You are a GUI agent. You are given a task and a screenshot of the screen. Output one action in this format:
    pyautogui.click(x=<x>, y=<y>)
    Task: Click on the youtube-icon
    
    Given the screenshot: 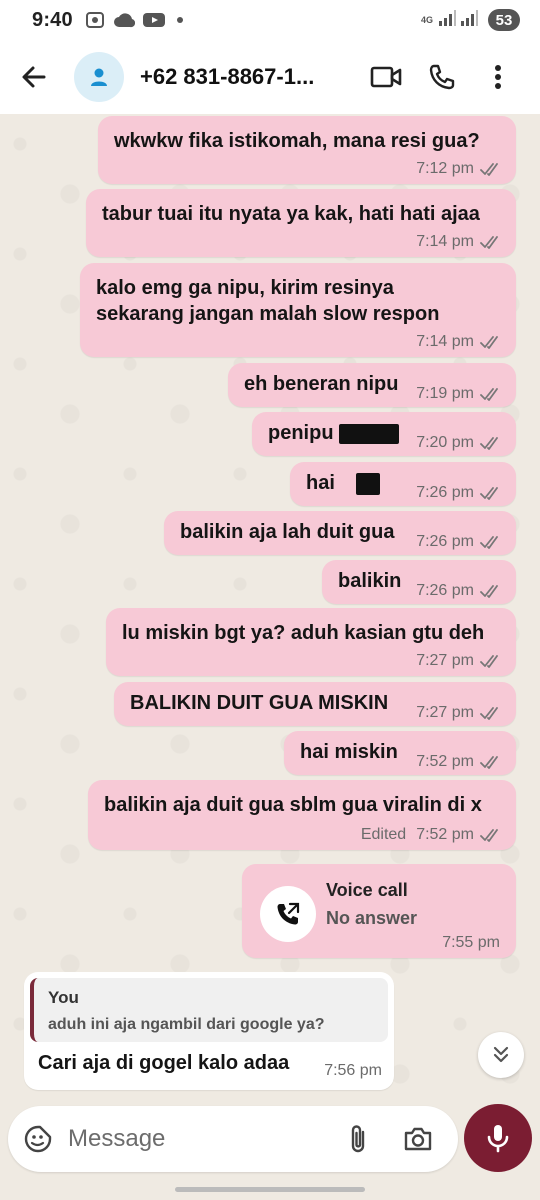 What is the action you would take?
    pyautogui.click(x=153, y=20)
    